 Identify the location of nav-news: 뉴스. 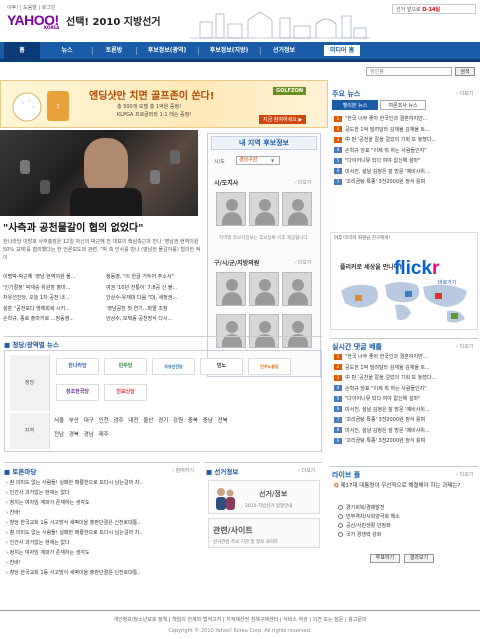
(67, 50).